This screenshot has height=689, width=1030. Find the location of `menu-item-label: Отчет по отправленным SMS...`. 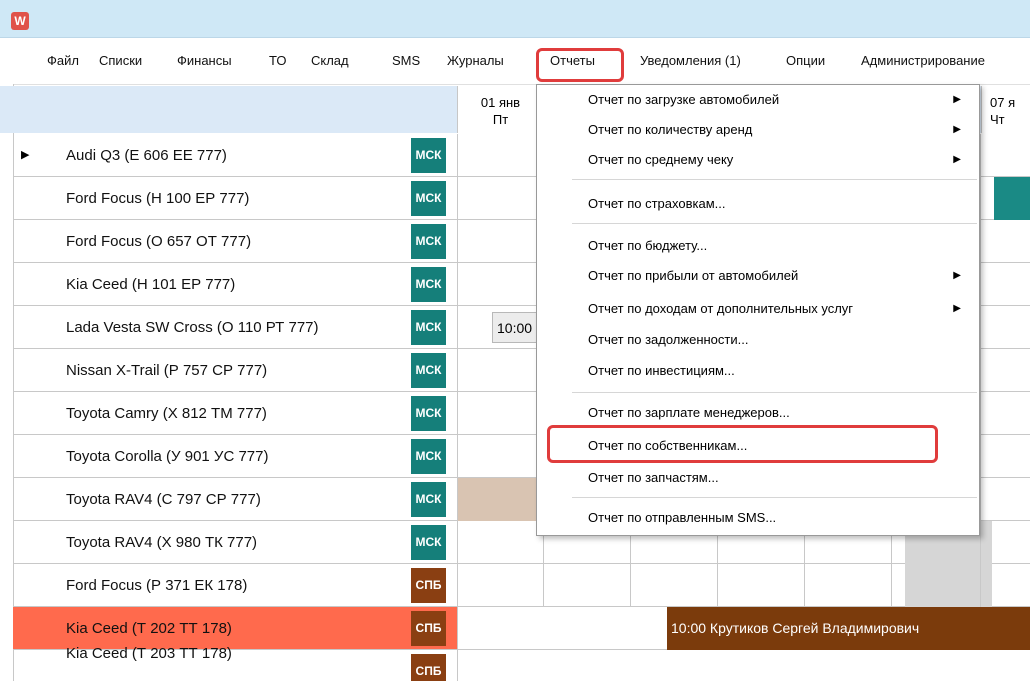

menu-item-label: Отчет по отправленным SMS... is located at coordinates (682, 517).